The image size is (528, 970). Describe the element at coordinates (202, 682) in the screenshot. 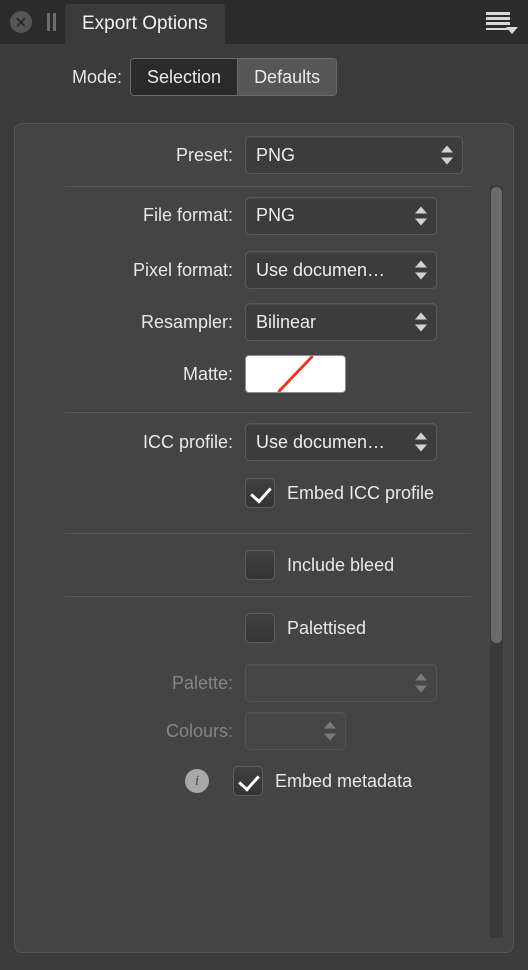

I see `palette-label: Palette:` at that location.